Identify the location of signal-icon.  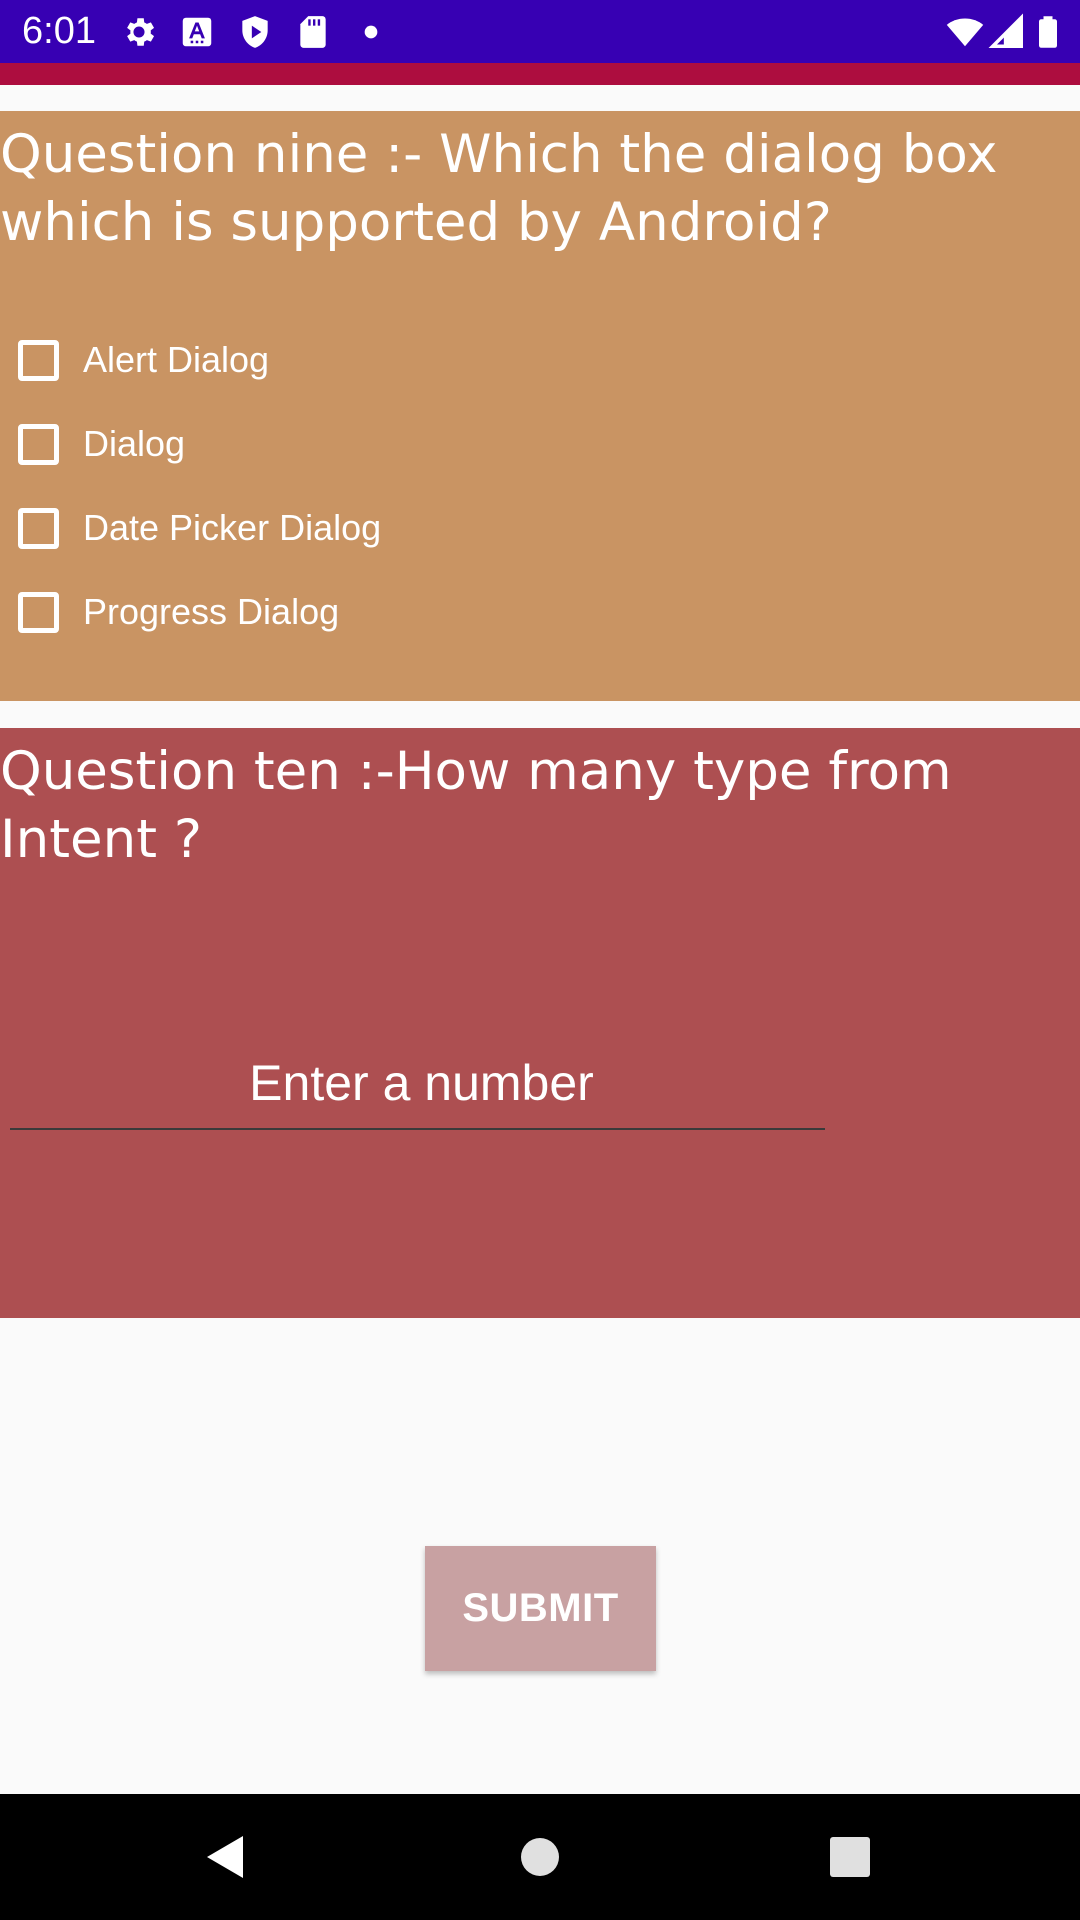
(1005, 30).